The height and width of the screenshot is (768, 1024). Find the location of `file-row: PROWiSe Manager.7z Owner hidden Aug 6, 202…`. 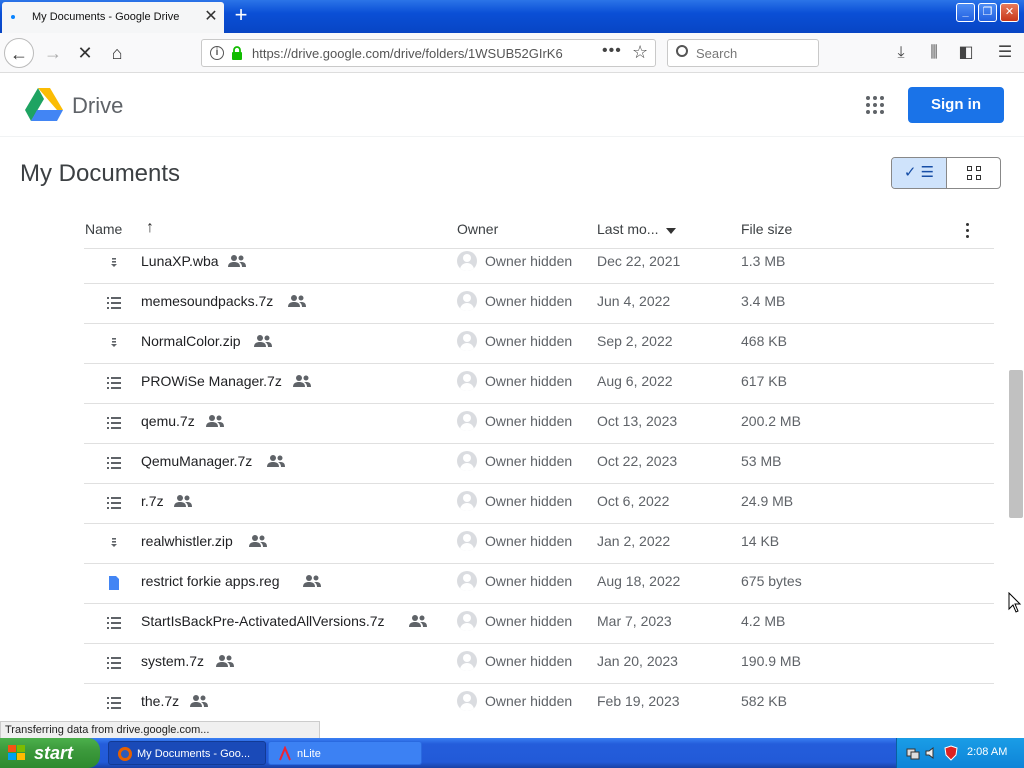

file-row: PROWiSe Manager.7z Owner hidden Aug 6, 202… is located at coordinates (539, 384).